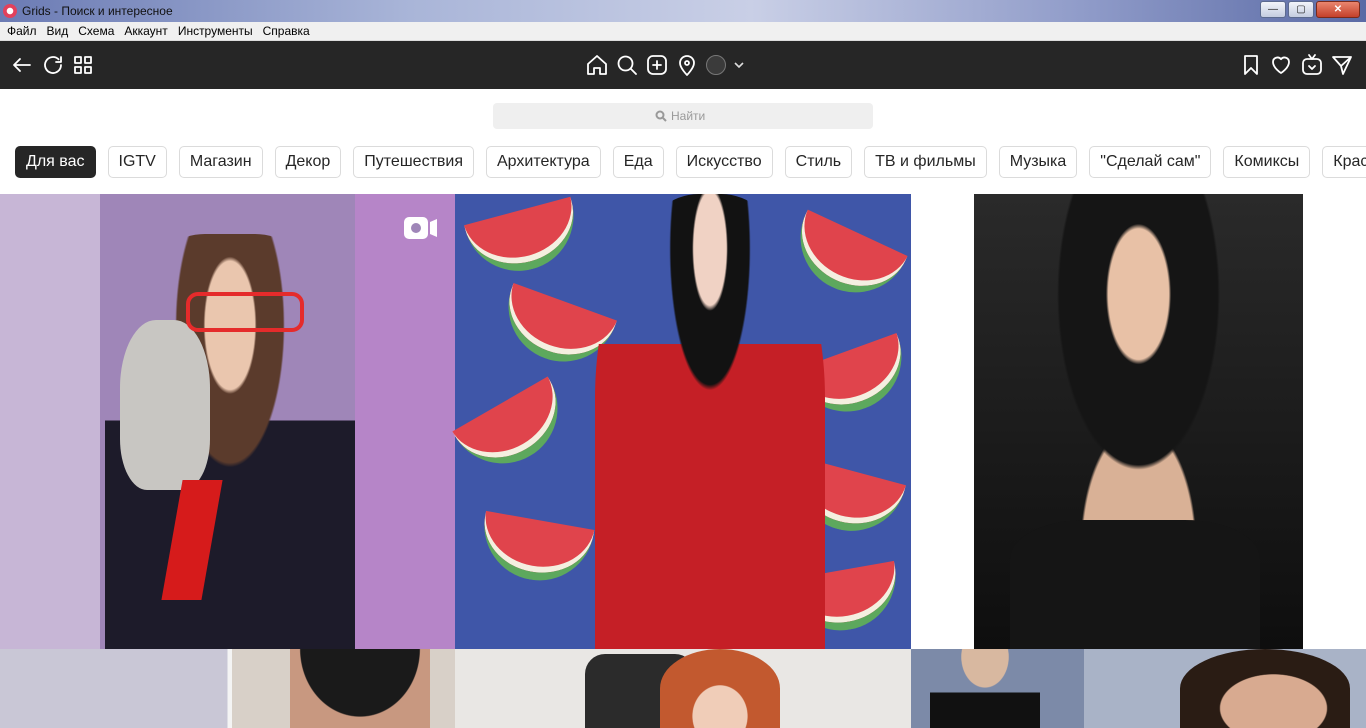  I want to click on menu-account: Аккаунт, so click(145, 31).